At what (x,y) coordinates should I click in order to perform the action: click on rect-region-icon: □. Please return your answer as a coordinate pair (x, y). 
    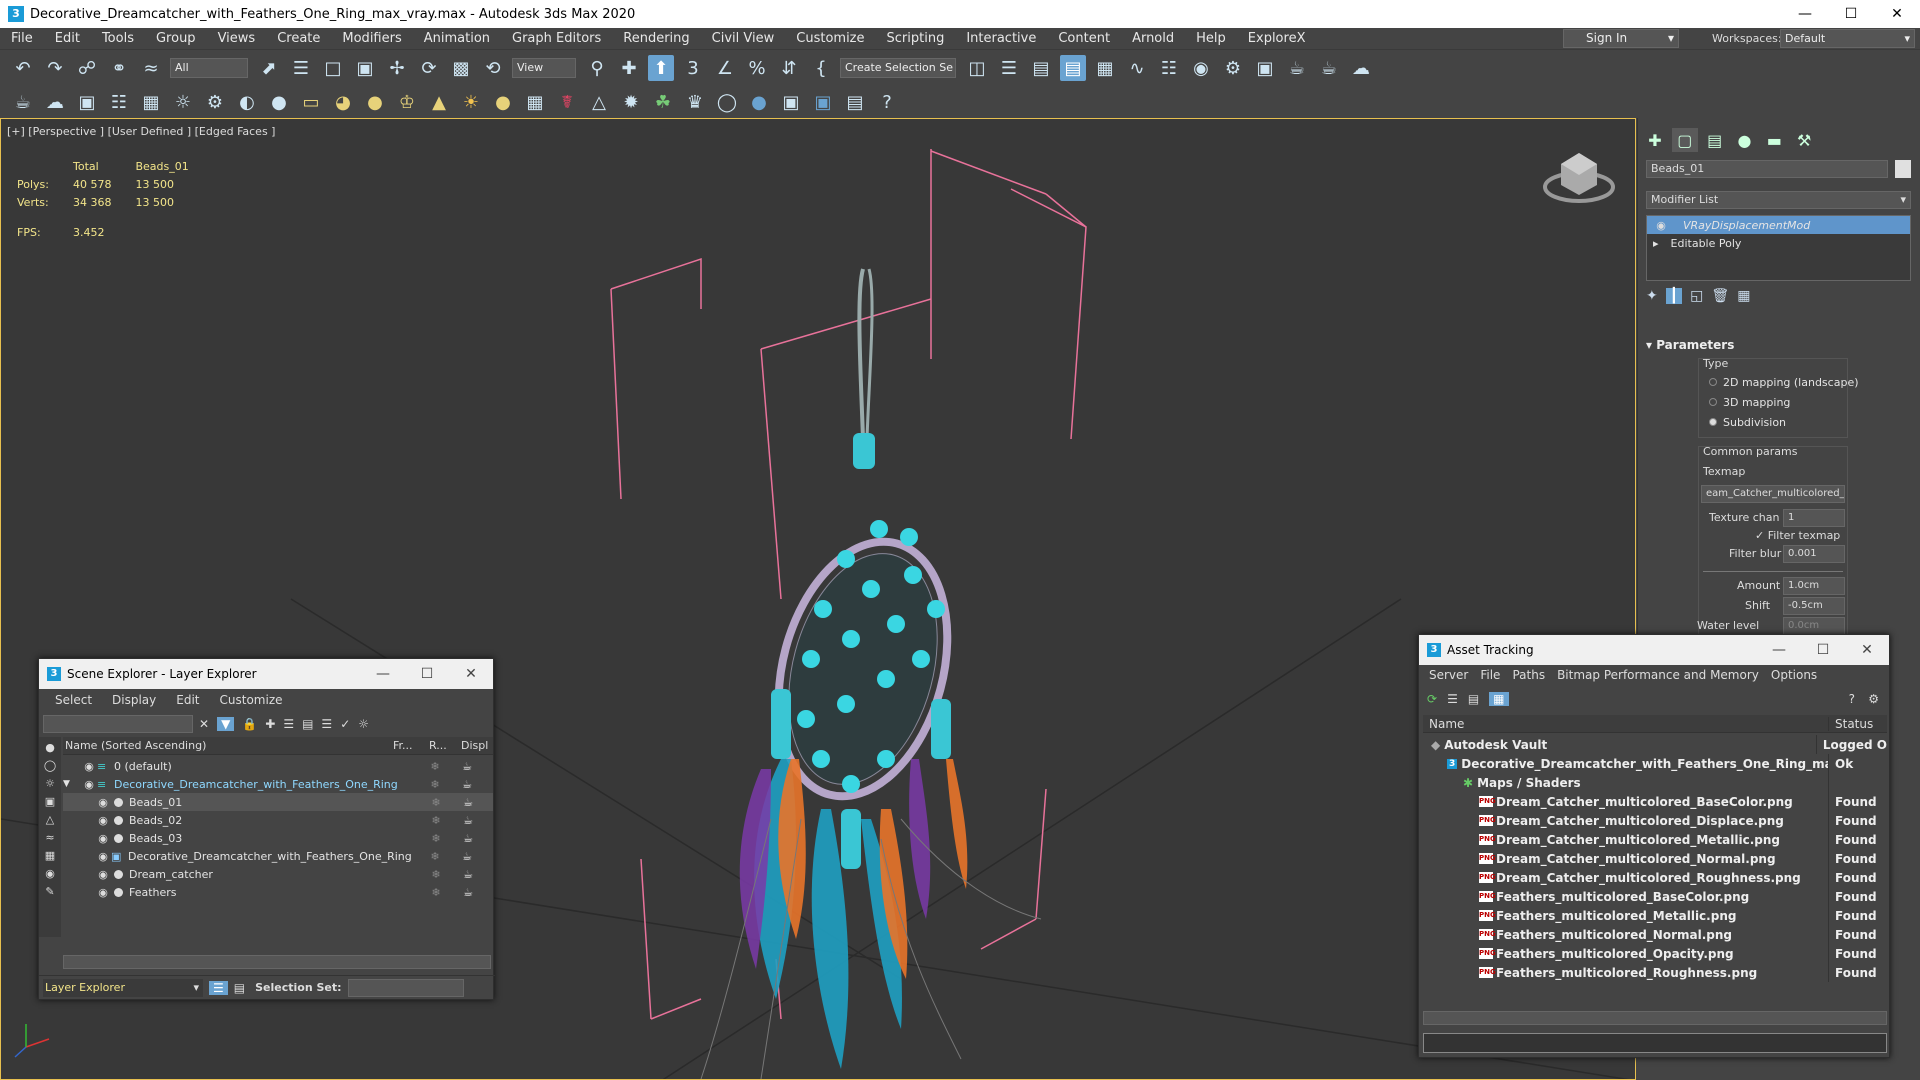
    Looking at the image, I should click on (333, 68).